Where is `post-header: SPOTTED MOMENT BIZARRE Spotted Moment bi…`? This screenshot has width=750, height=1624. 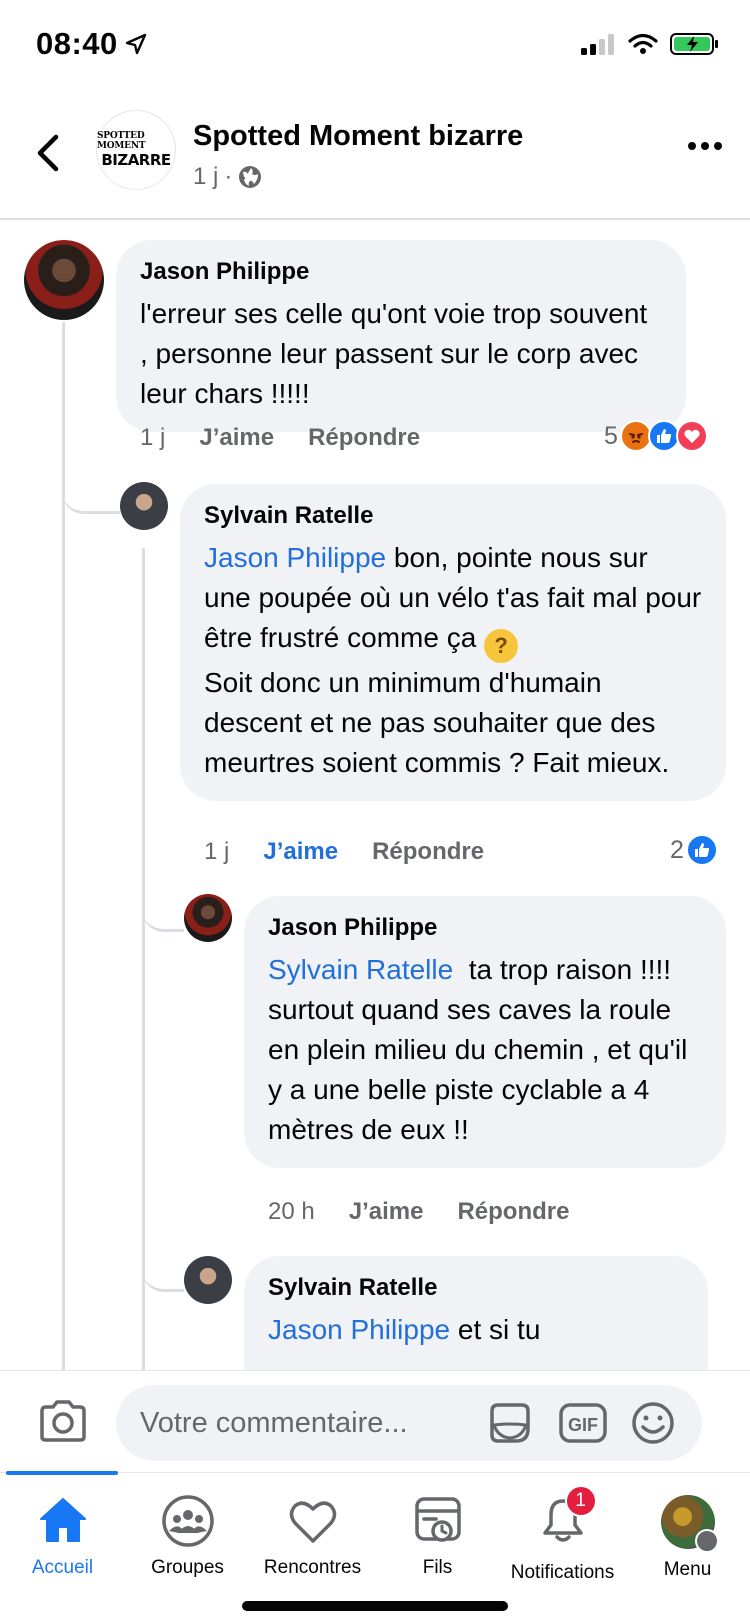
post-header: SPOTTED MOMENT BIZARRE Spotted Moment bi… is located at coordinates (375, 155).